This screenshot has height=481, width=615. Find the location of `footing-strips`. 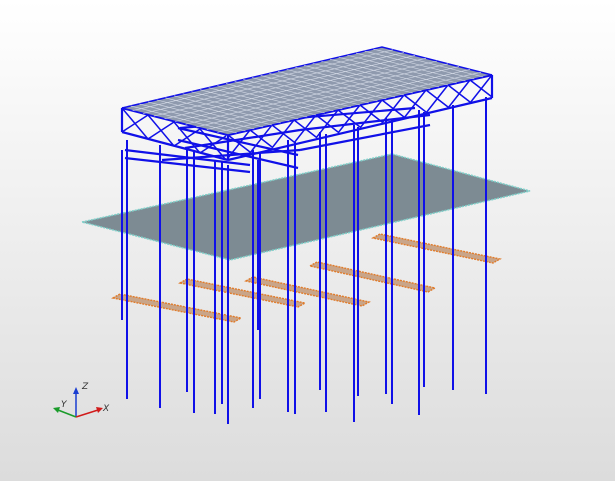

footing-strips is located at coordinates (306, 278).